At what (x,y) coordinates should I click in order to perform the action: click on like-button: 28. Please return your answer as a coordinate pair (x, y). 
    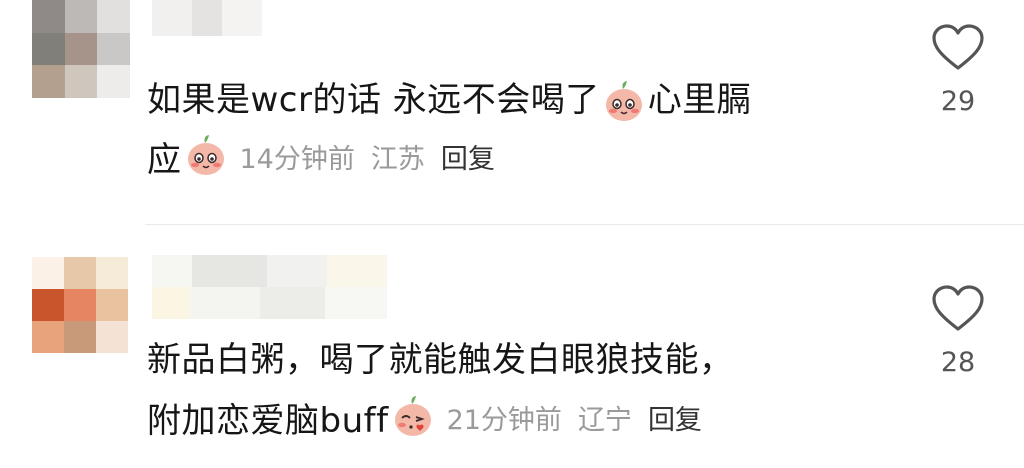
    Looking at the image, I should click on (958, 331).